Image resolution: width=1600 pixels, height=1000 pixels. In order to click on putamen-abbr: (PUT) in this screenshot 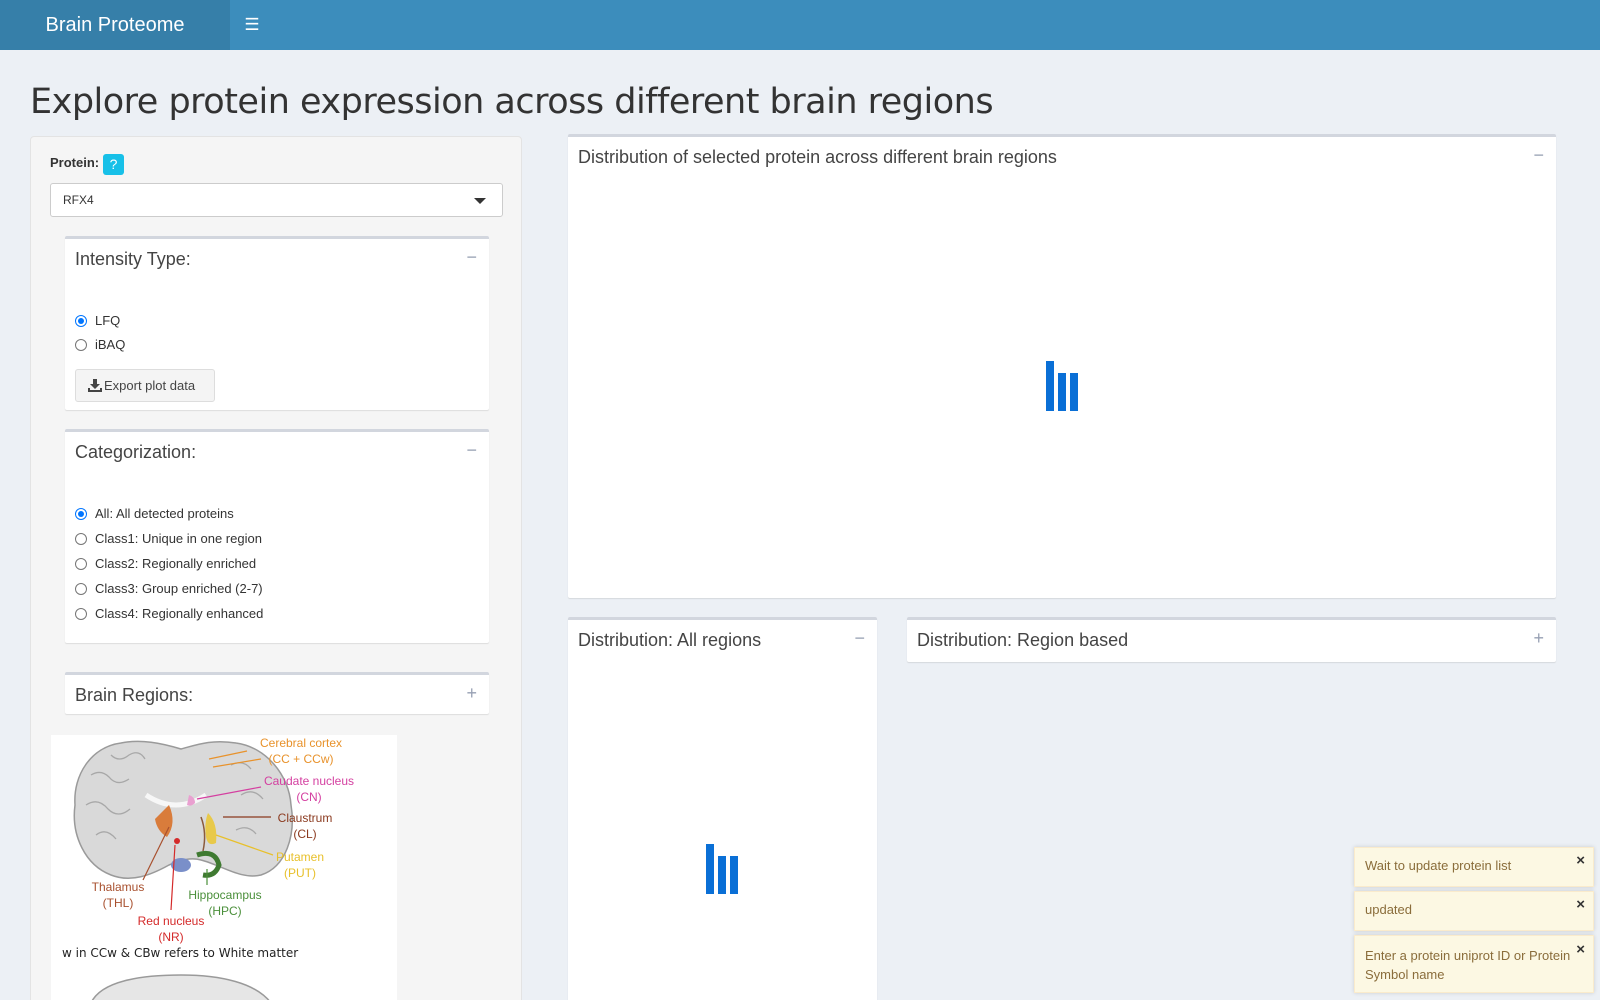, I will do `click(300, 873)`.